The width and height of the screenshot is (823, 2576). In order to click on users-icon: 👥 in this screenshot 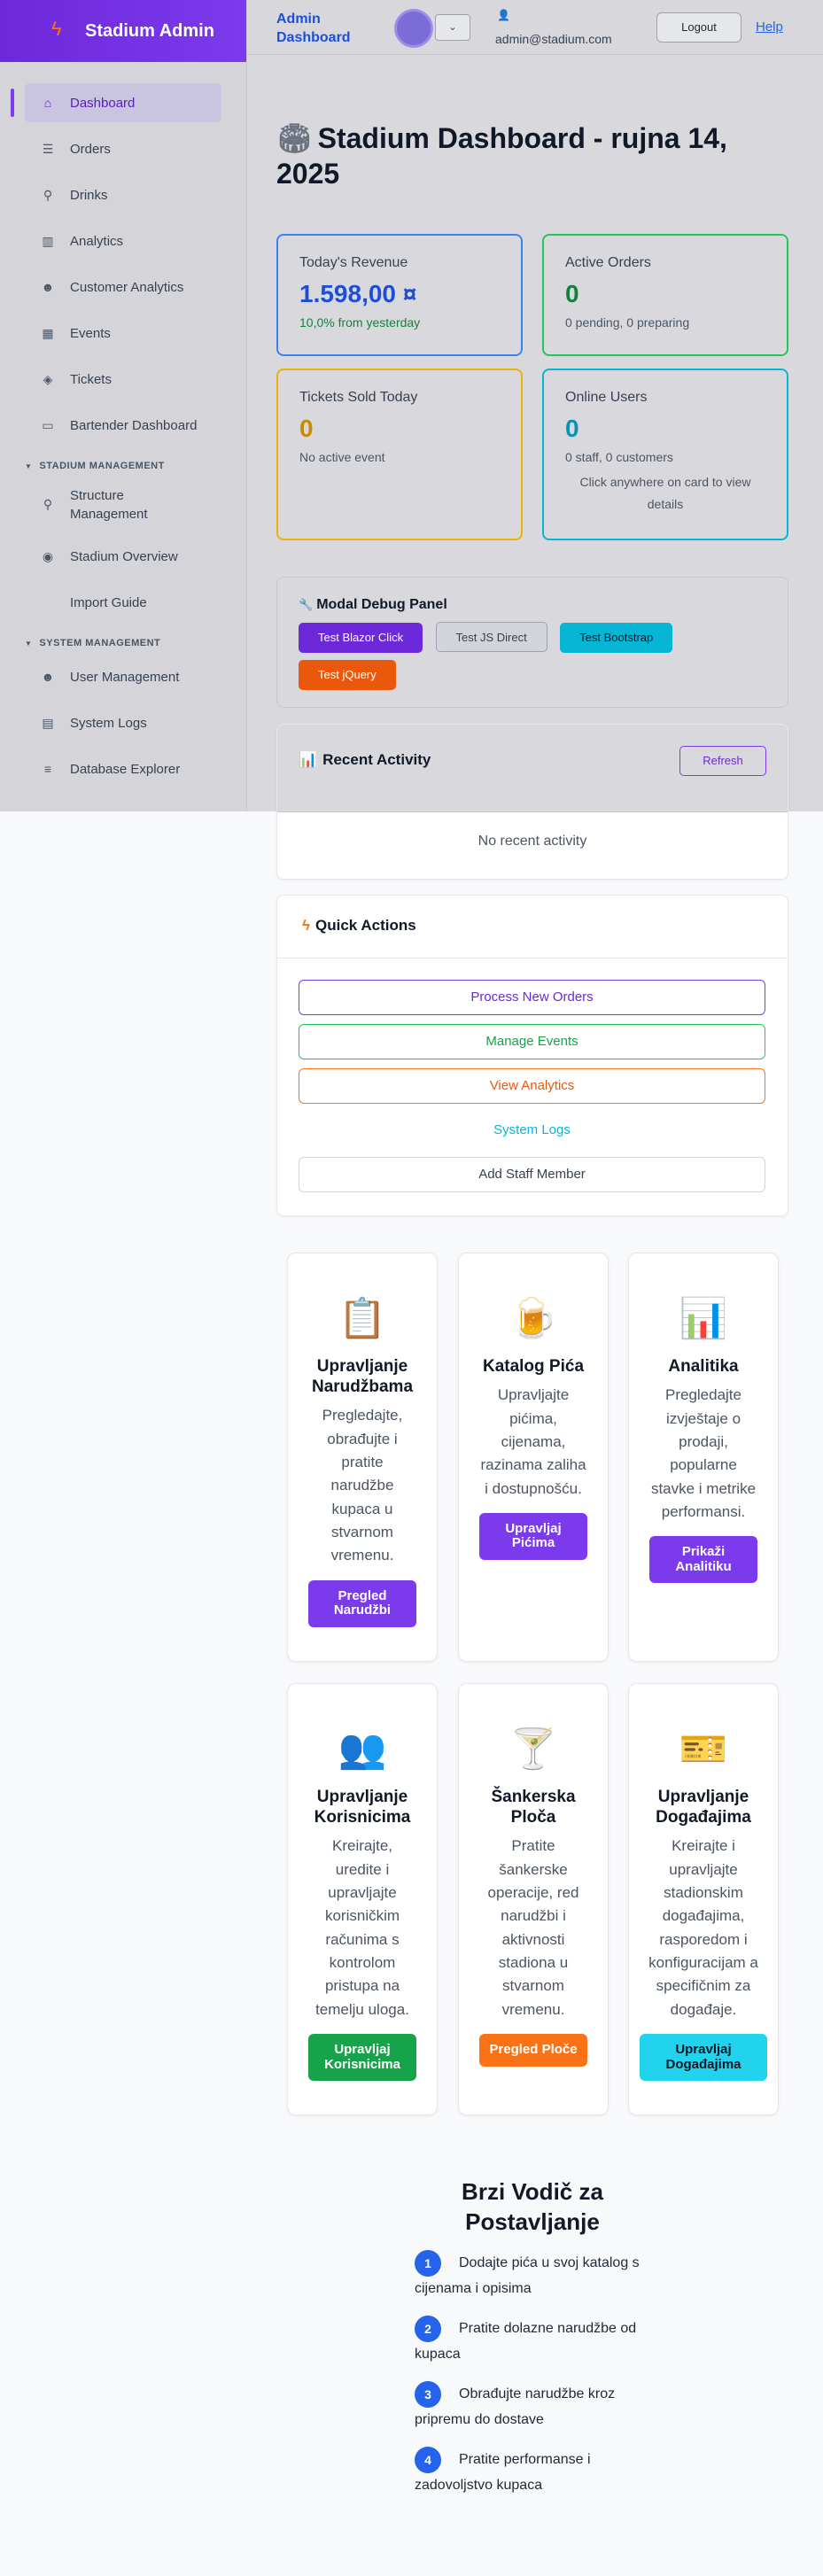, I will do `click(362, 1749)`.